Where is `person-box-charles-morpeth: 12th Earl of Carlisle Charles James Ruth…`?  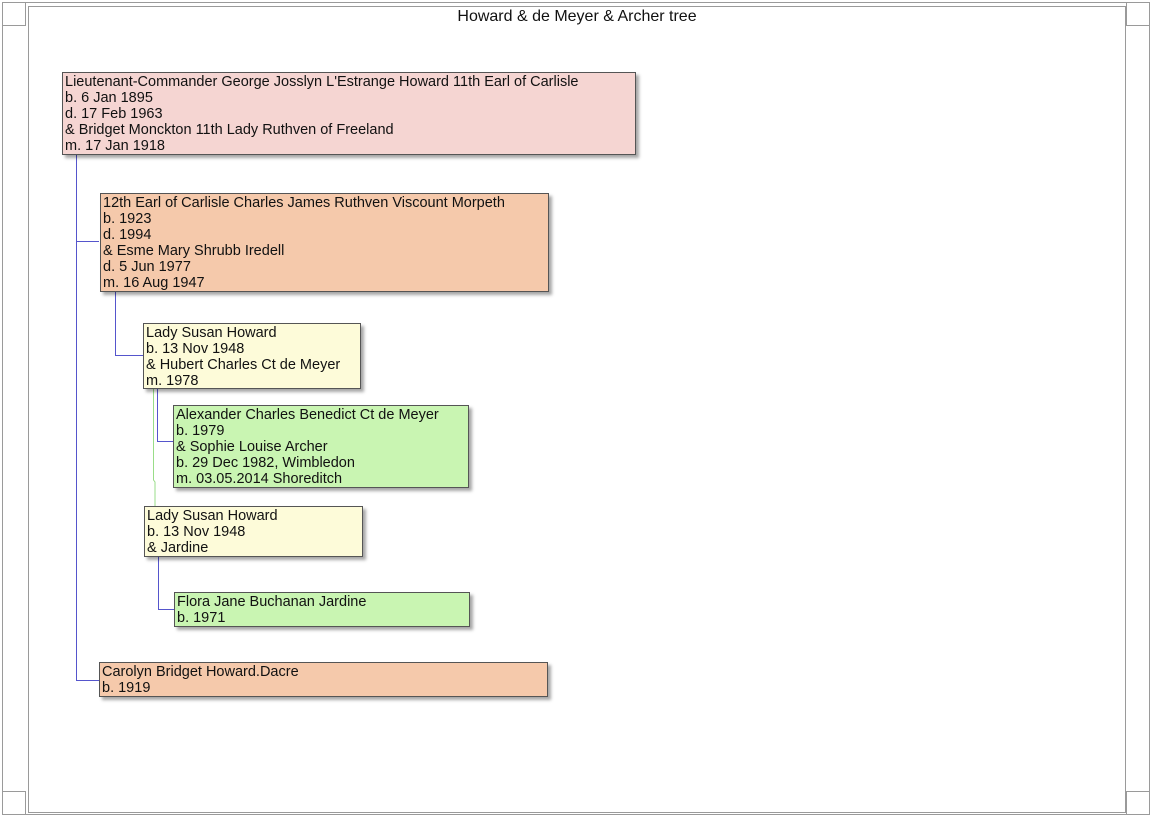
person-box-charles-morpeth: 12th Earl of Carlisle Charles James Ruth… is located at coordinates (324, 242).